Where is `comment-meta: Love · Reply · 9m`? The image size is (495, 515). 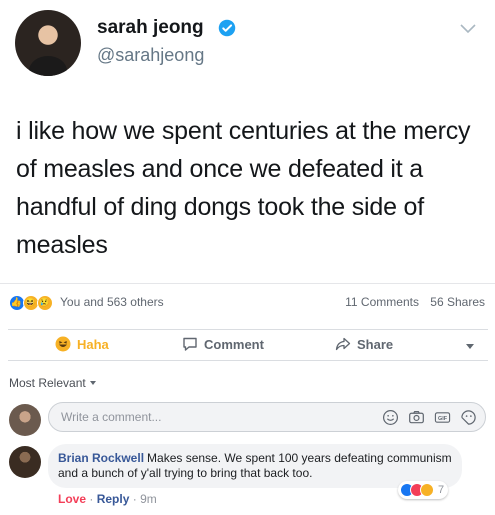 comment-meta: Love · Reply · 9m is located at coordinates (107, 499).